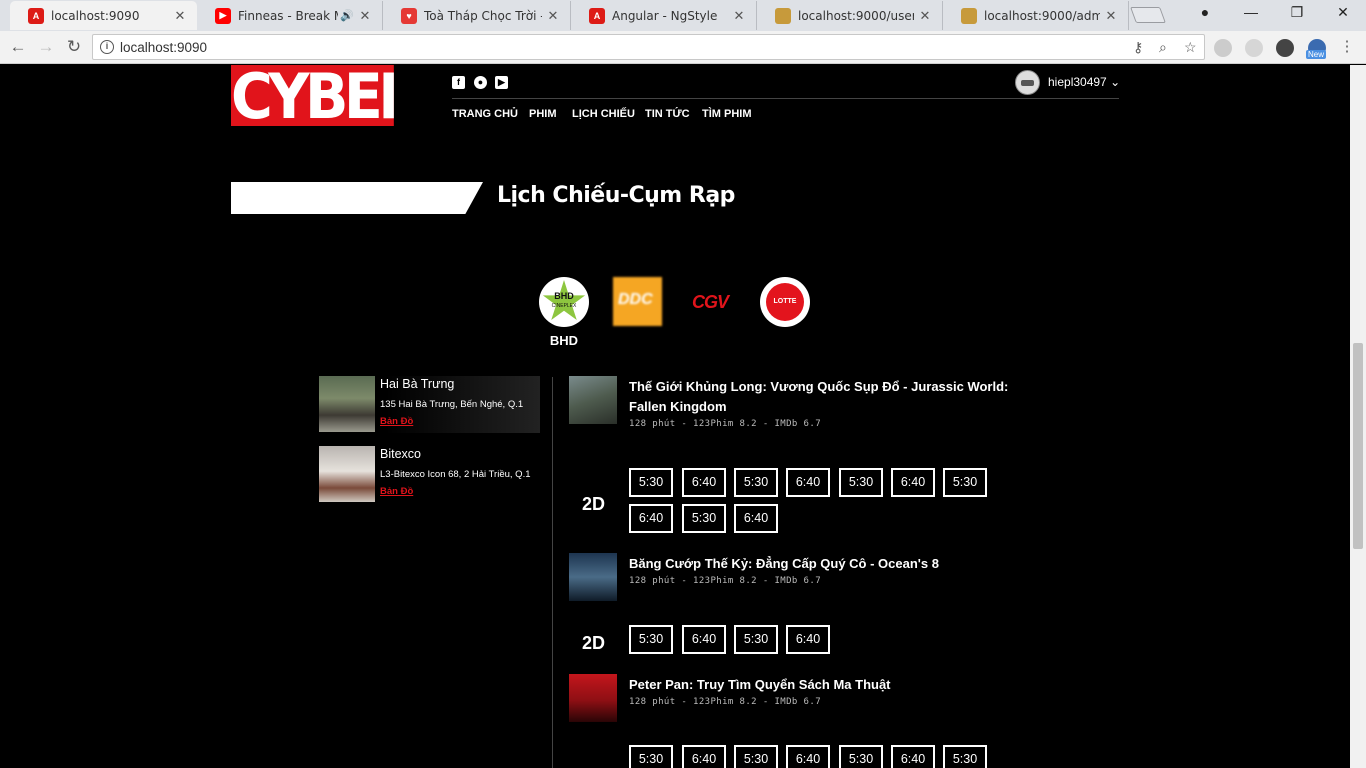  I want to click on format-label: 2D, so click(594, 504).